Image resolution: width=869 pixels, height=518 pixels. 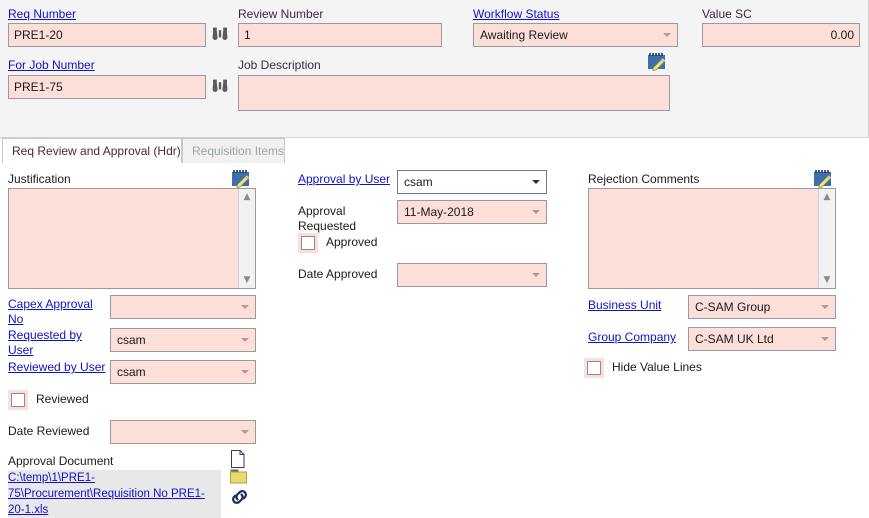 What do you see at coordinates (352, 242) in the screenshot?
I see `approved-checkbox-label: Approved` at bounding box center [352, 242].